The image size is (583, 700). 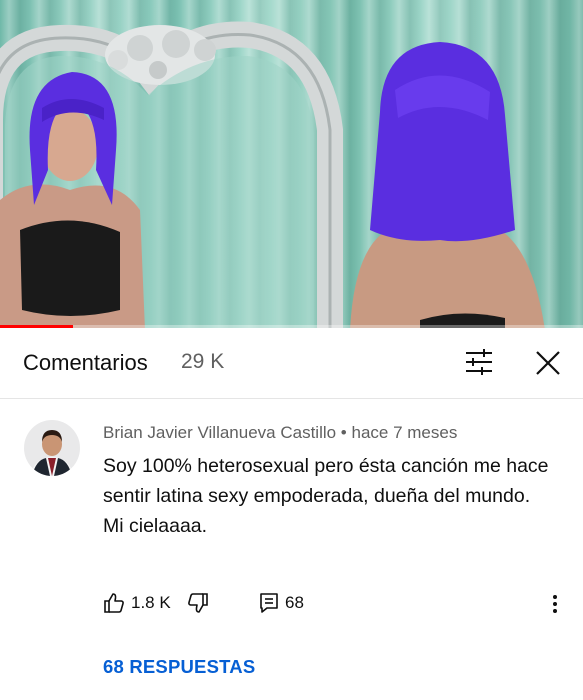 What do you see at coordinates (447, 185) in the screenshot?
I see `back-view-figure` at bounding box center [447, 185].